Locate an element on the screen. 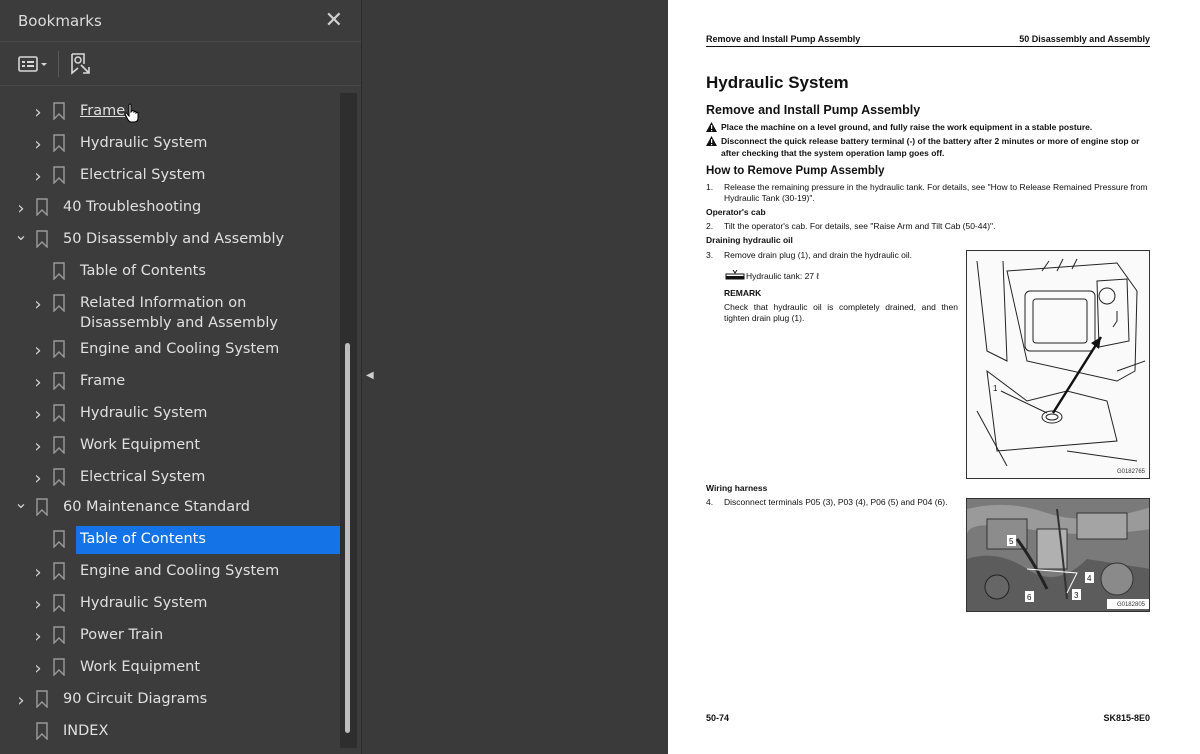  bookmark-label: 50 Disassembly and Assembly is located at coordinates (173, 239).